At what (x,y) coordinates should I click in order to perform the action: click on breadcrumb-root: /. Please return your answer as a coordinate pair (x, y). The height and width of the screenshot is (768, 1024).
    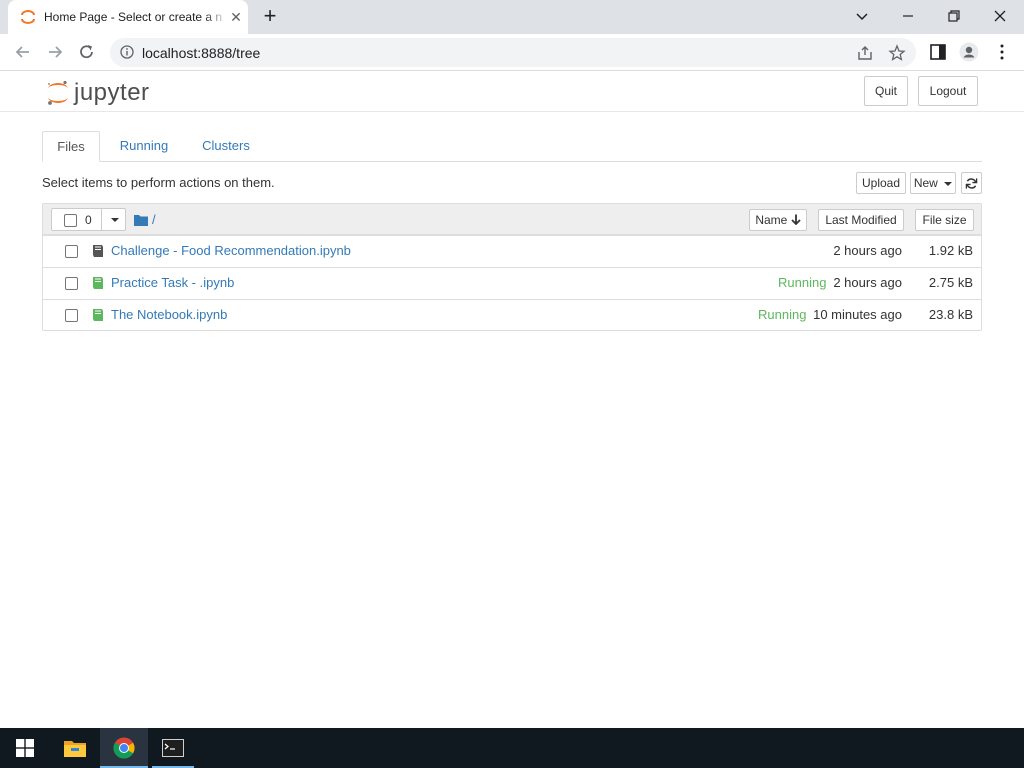
    Looking at the image, I should click on (154, 219).